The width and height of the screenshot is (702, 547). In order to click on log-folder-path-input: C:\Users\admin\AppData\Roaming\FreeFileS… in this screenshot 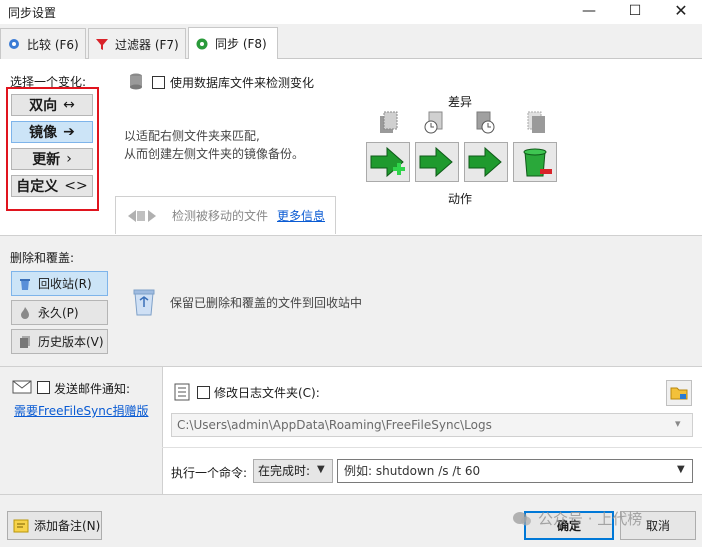, I will do `click(432, 425)`.